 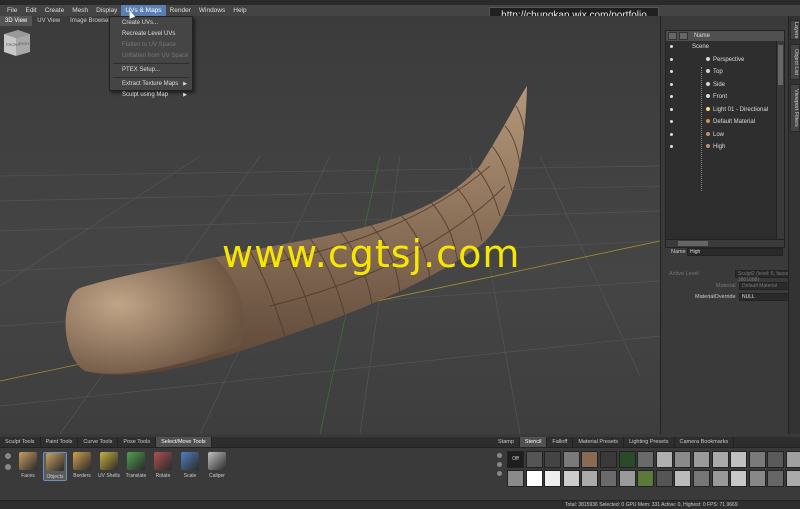 I want to click on outliner-item-top: Top, so click(x=725, y=72).